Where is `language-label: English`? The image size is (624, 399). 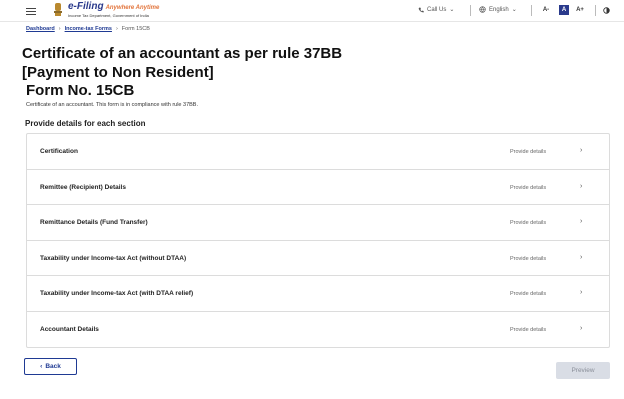 language-label: English is located at coordinates (499, 9).